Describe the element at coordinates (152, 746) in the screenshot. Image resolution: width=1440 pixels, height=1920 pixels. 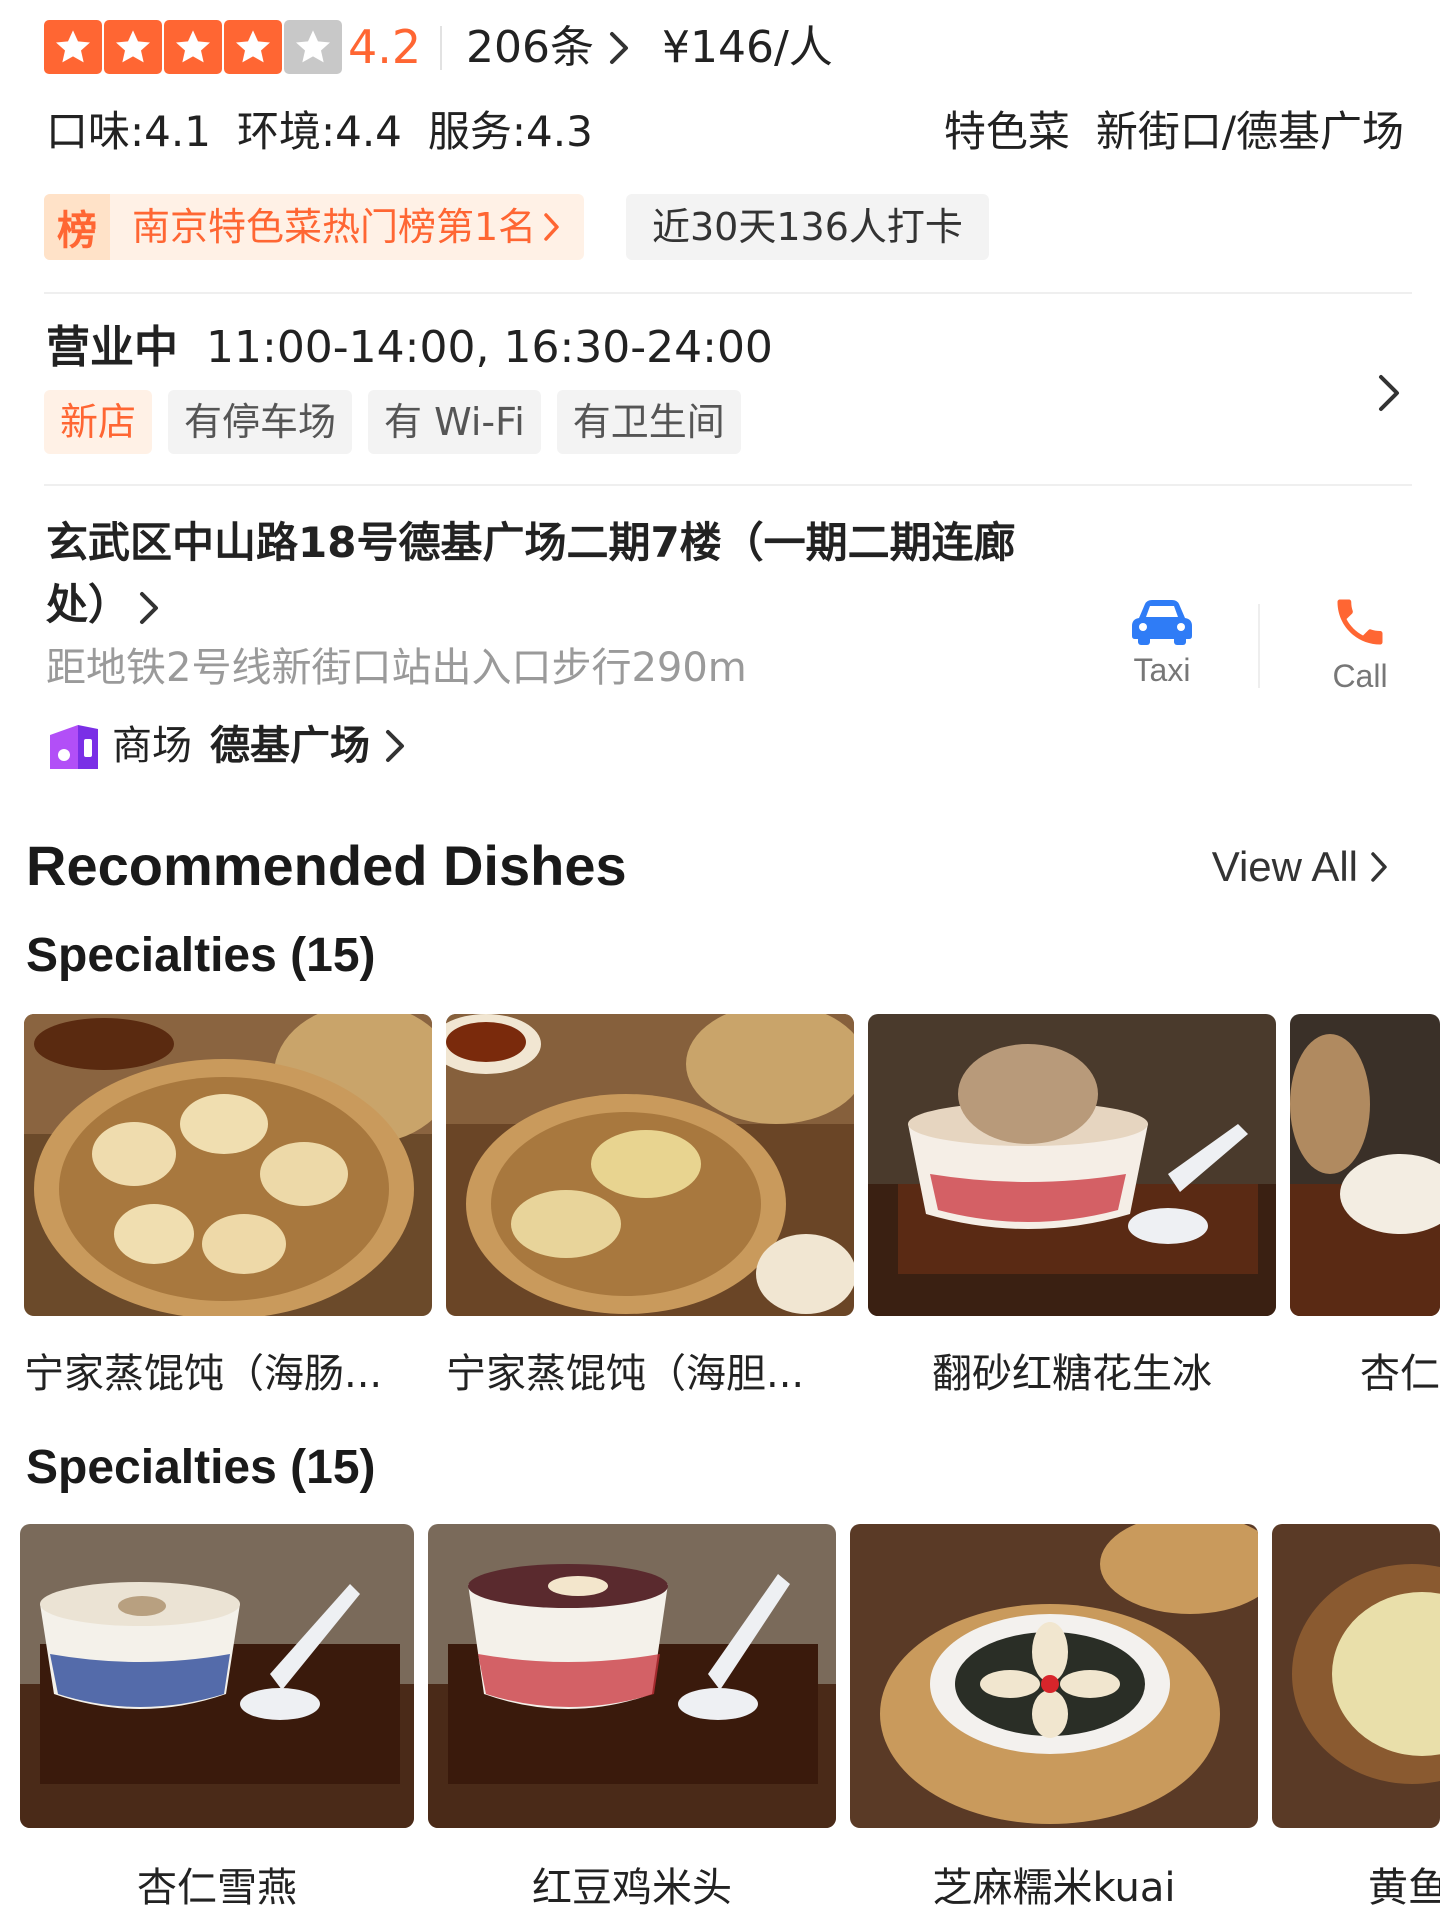
I see `mall-label: 商场` at that location.